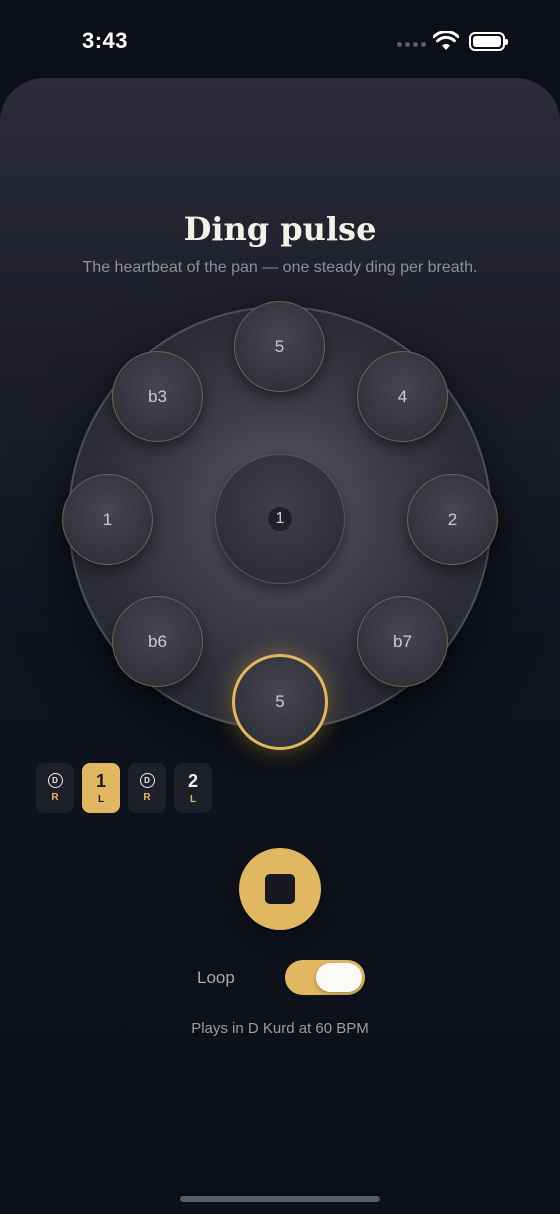  I want to click on sequence-step-3: D R, so click(147, 788).